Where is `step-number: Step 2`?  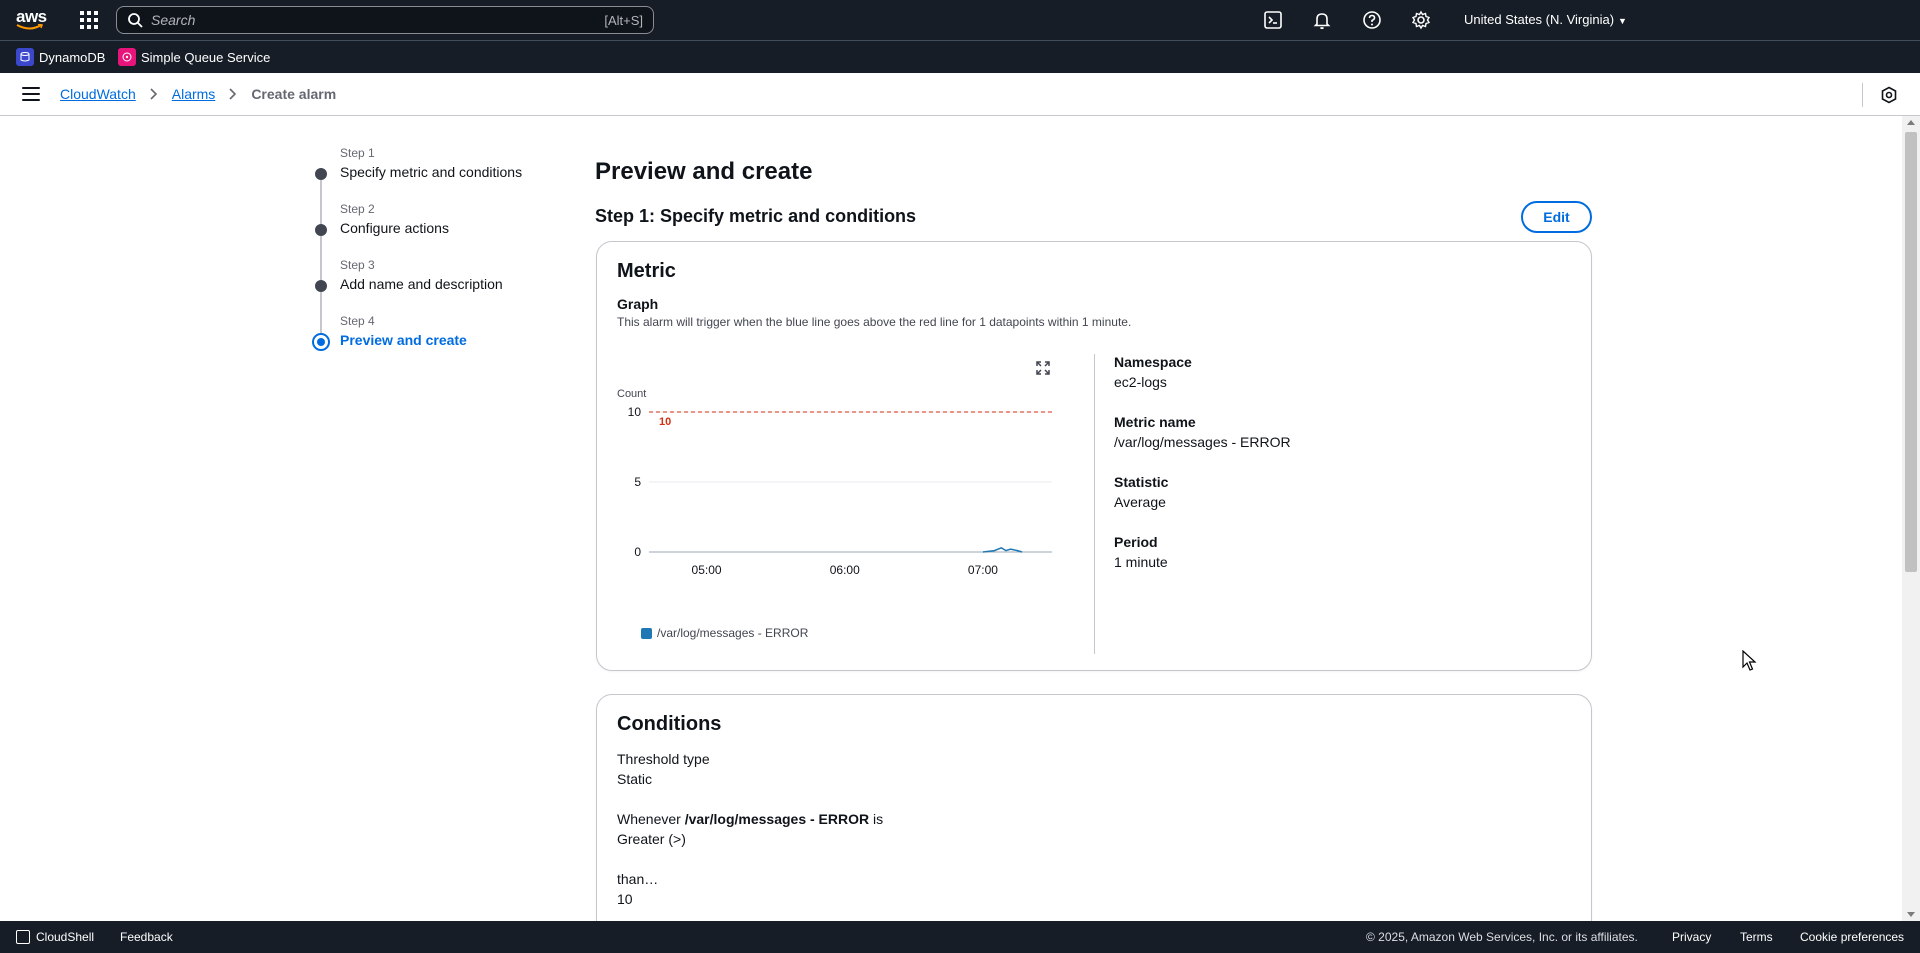 step-number: Step 2 is located at coordinates (357, 209).